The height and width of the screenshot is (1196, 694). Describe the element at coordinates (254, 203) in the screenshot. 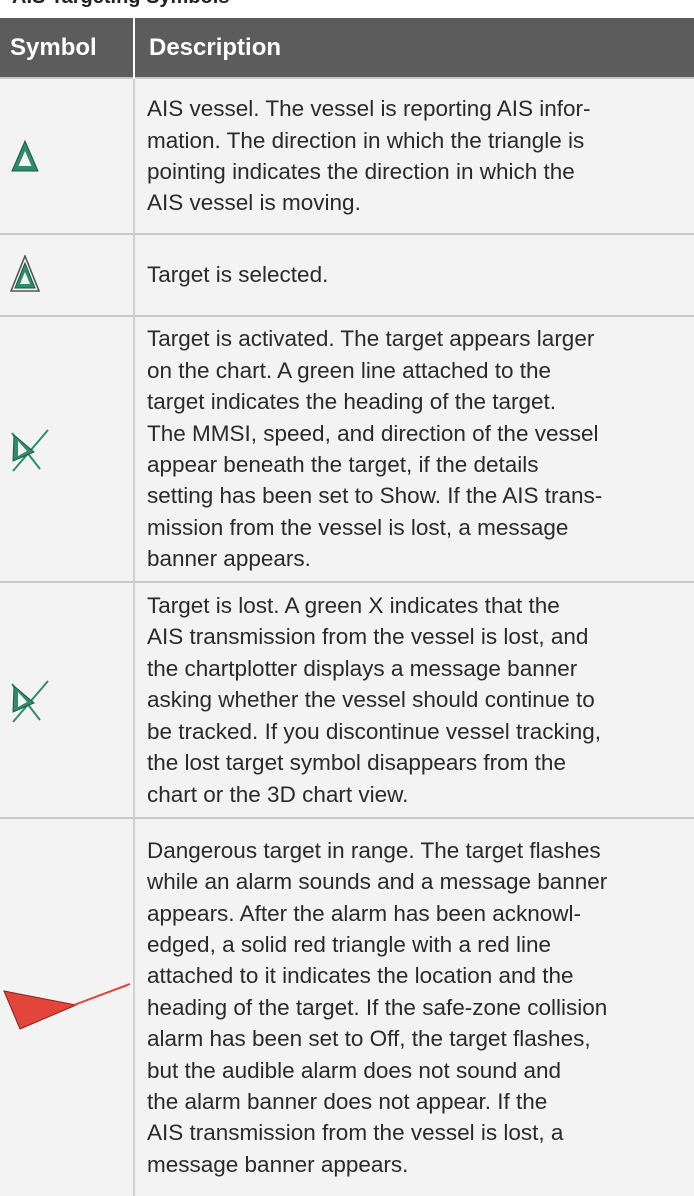

I see `description-line: AIS vessel is moving.` at that location.